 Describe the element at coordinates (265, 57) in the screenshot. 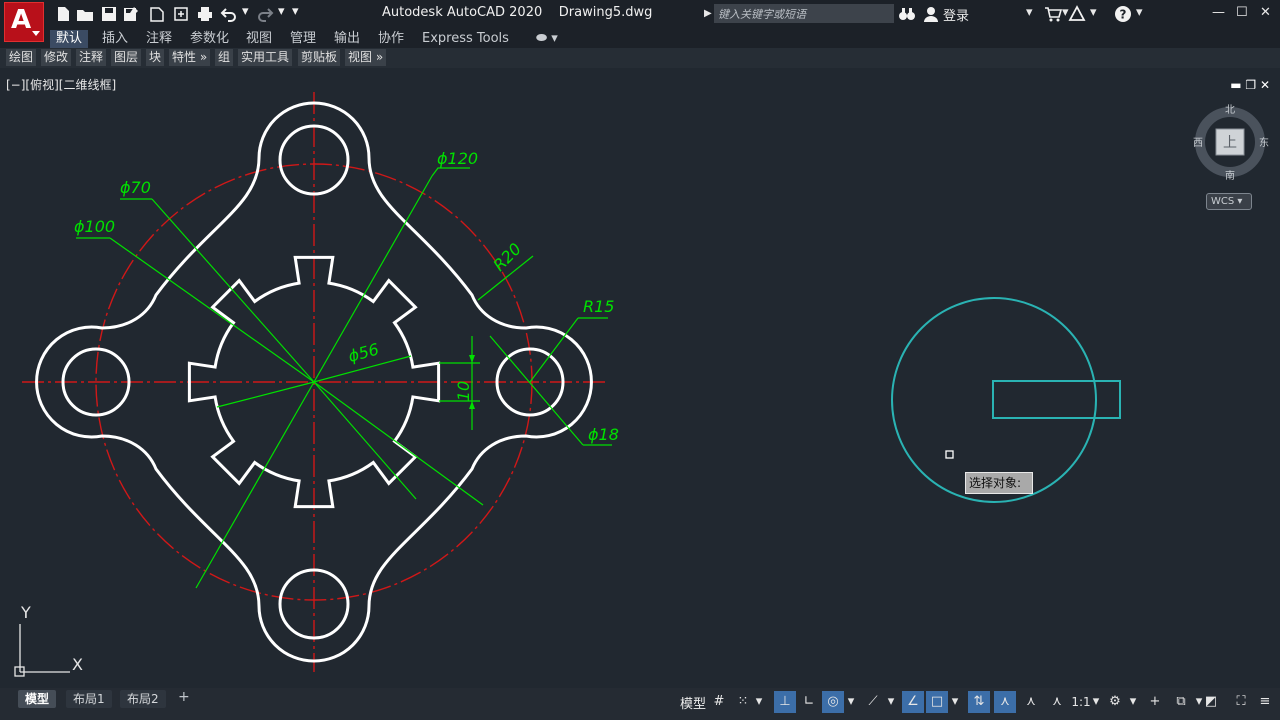

I see `panel-utilities: 实用工具` at that location.